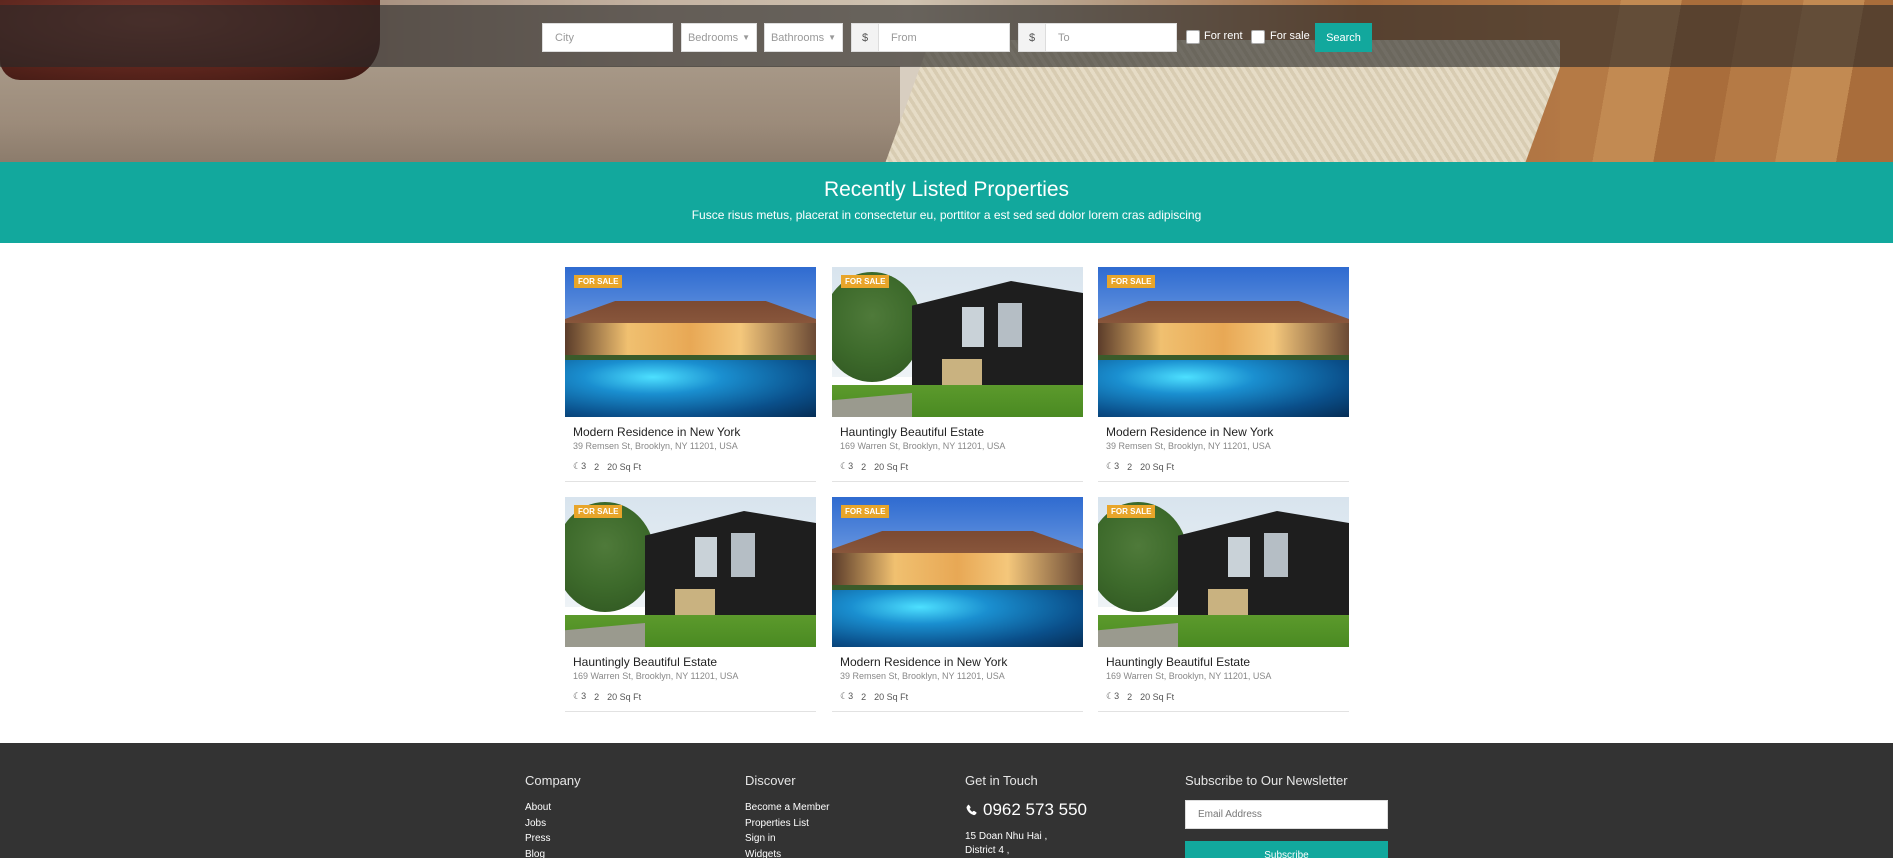 This screenshot has width=1893, height=858. What do you see at coordinates (1223, 36) in the screenshot?
I see `for-rent-label: For rent` at bounding box center [1223, 36].